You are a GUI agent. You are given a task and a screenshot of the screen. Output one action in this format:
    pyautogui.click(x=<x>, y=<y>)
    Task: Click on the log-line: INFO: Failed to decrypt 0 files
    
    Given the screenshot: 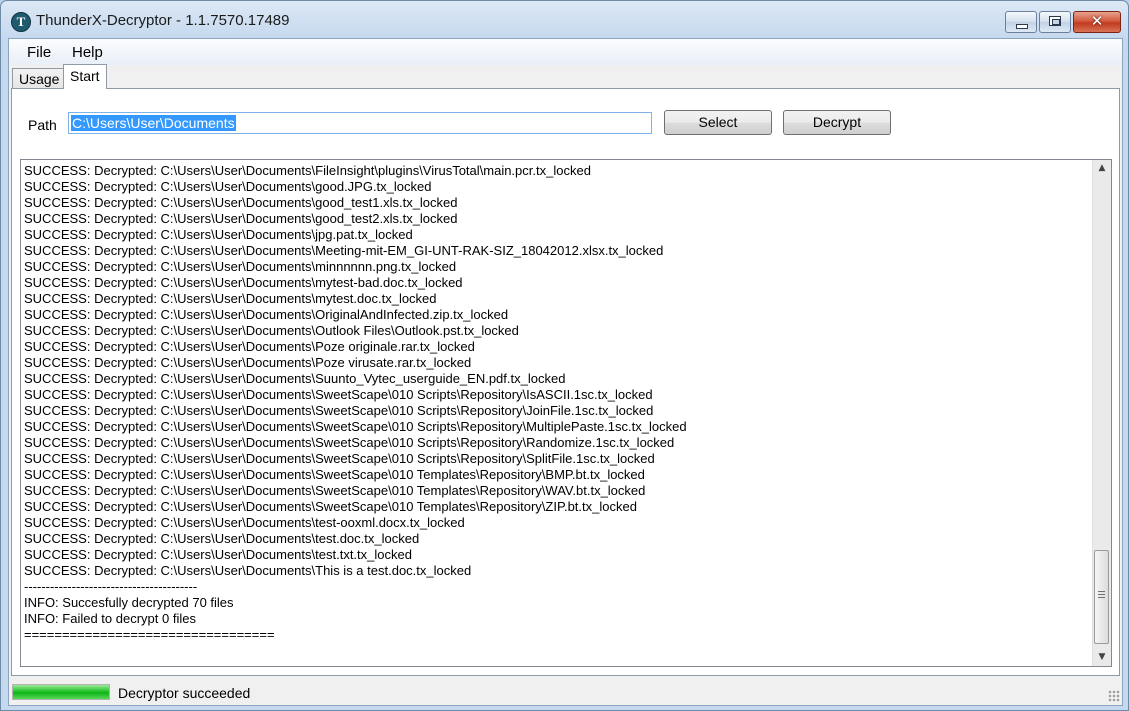 What is the action you would take?
    pyautogui.click(x=110, y=618)
    